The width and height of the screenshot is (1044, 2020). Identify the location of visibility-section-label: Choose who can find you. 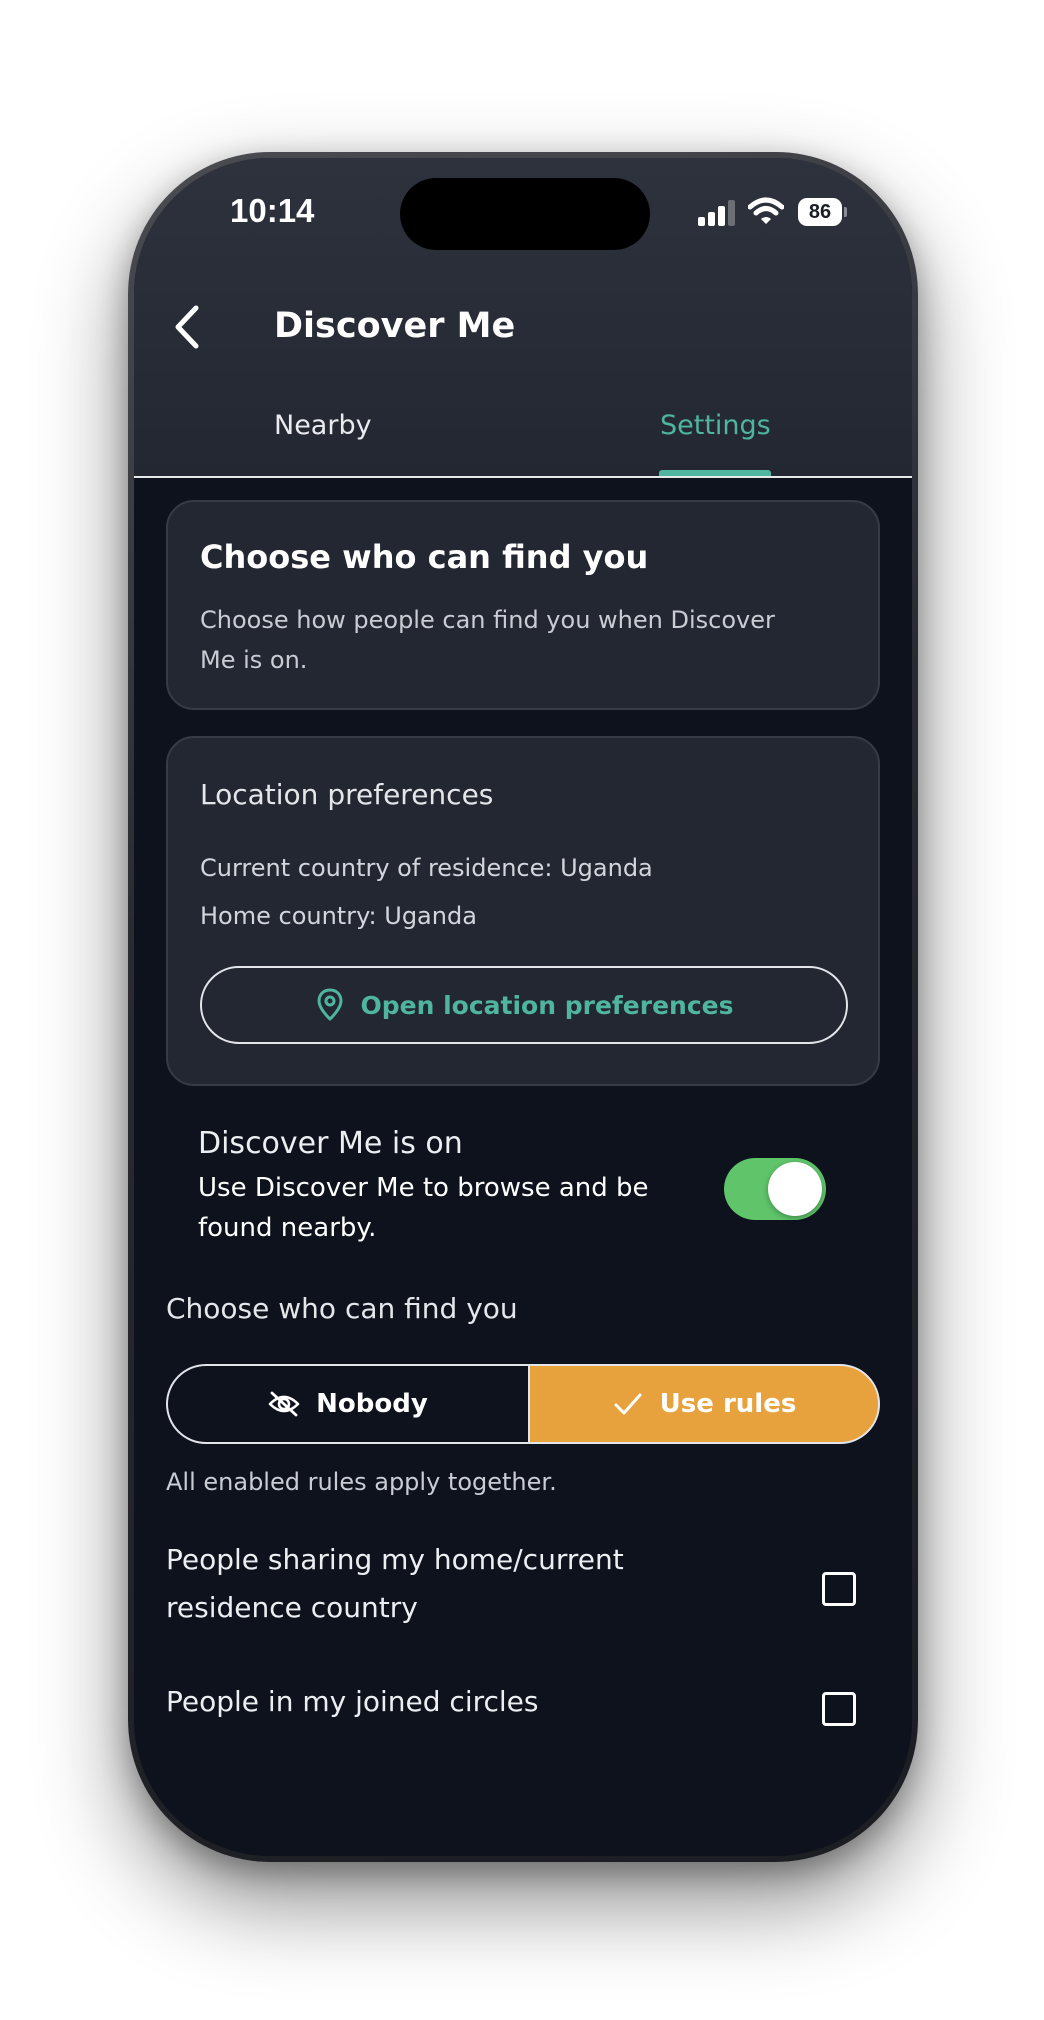
(342, 1308).